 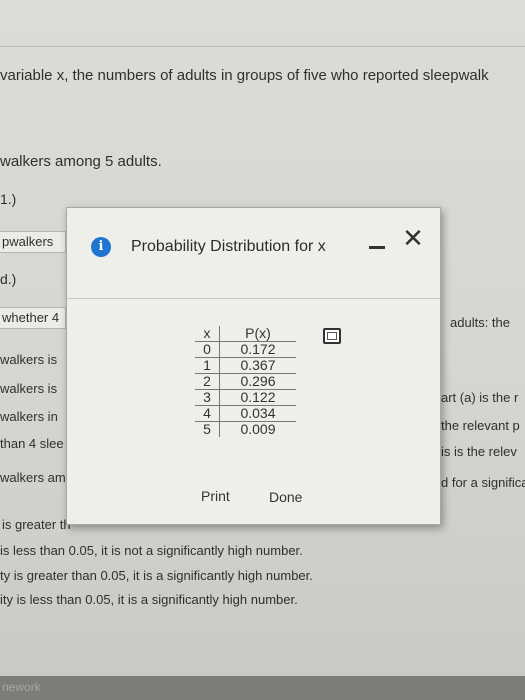 I want to click on print-button: Print, so click(x=215, y=496).